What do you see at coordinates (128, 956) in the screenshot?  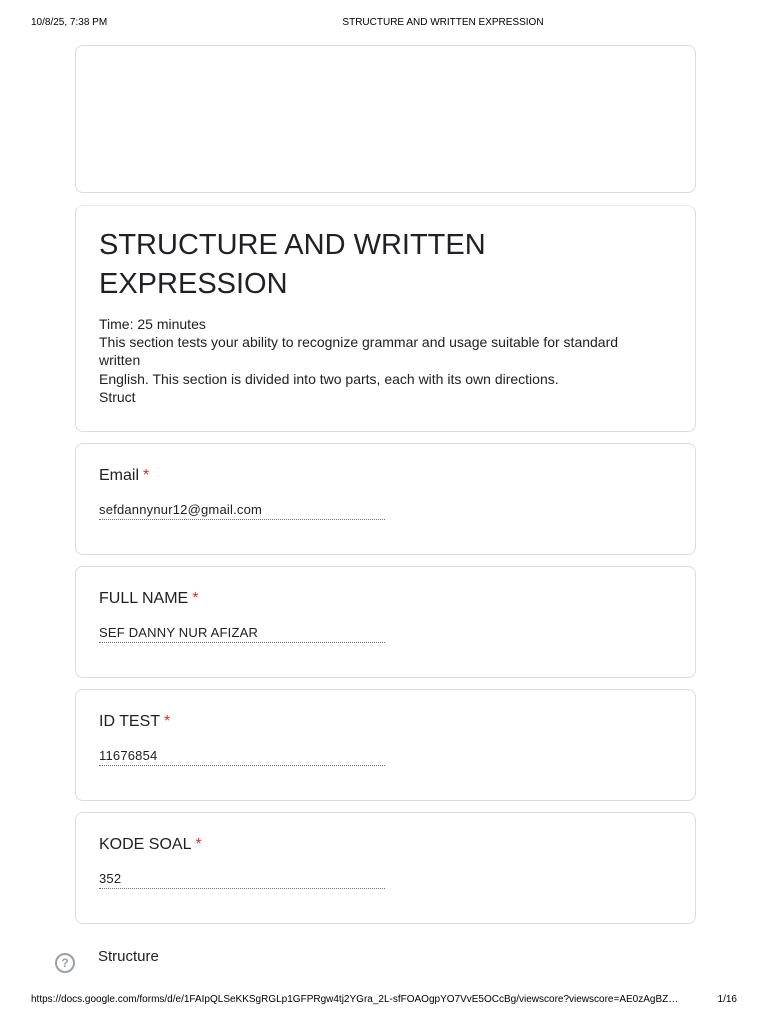 I see `section-title: Structure` at bounding box center [128, 956].